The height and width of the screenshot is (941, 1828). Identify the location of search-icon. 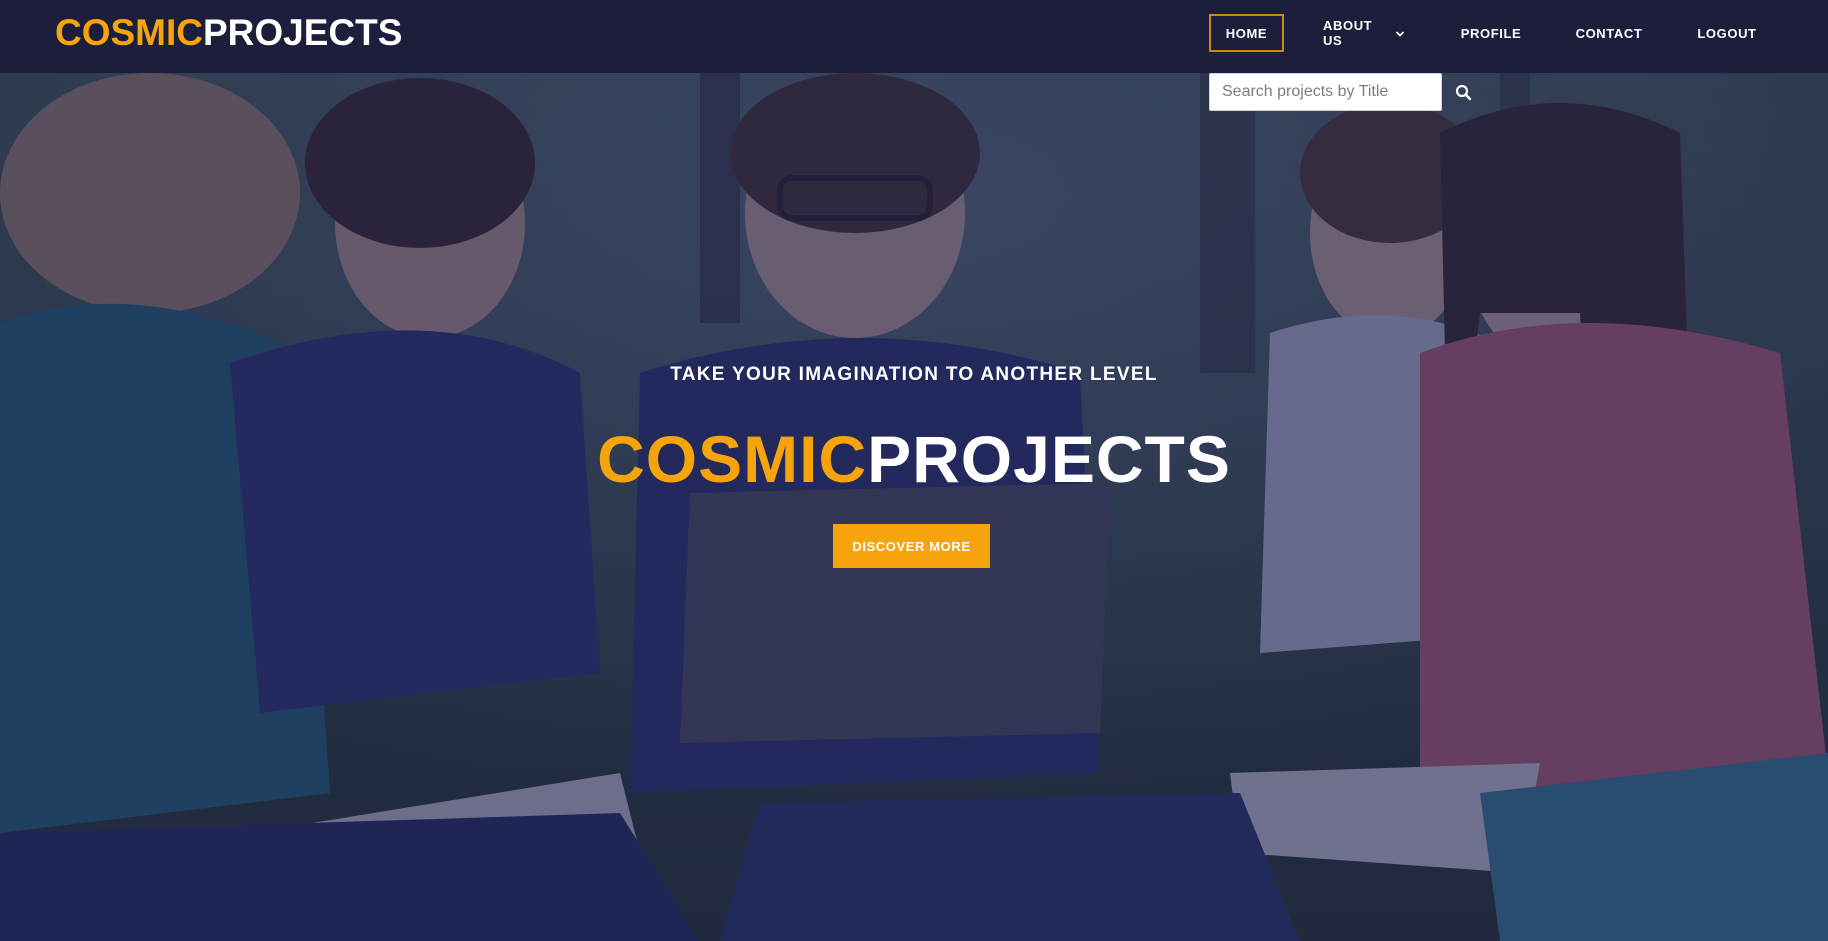
(1463, 92).